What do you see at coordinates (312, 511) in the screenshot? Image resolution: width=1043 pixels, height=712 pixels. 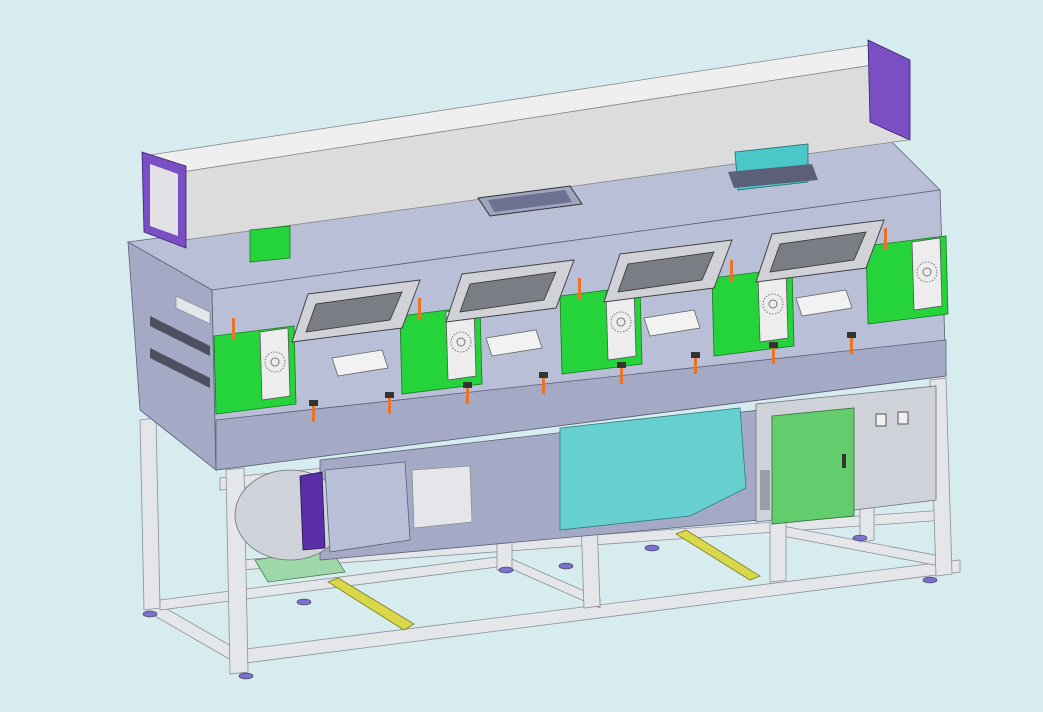 I see `blower-flange` at bounding box center [312, 511].